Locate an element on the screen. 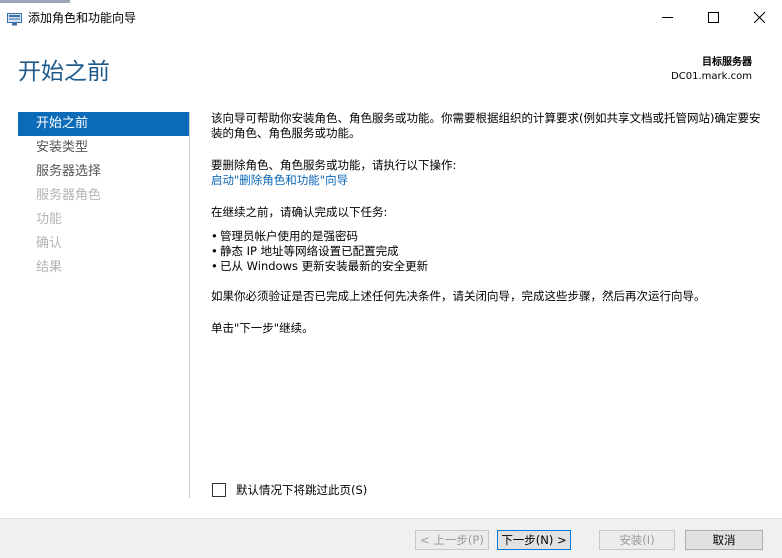 The height and width of the screenshot is (558, 782). list-item: 管理员帐户使用的是强密码 is located at coordinates (487, 236).